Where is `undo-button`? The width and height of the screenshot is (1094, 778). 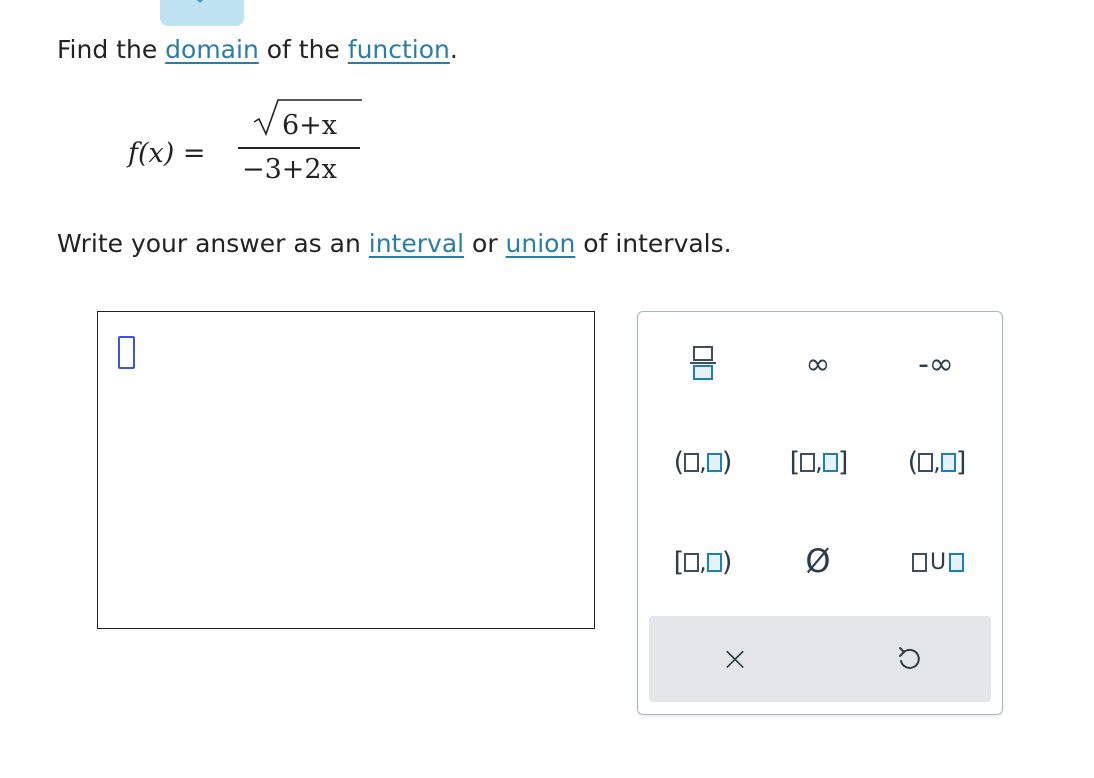
undo-button is located at coordinates (909, 659).